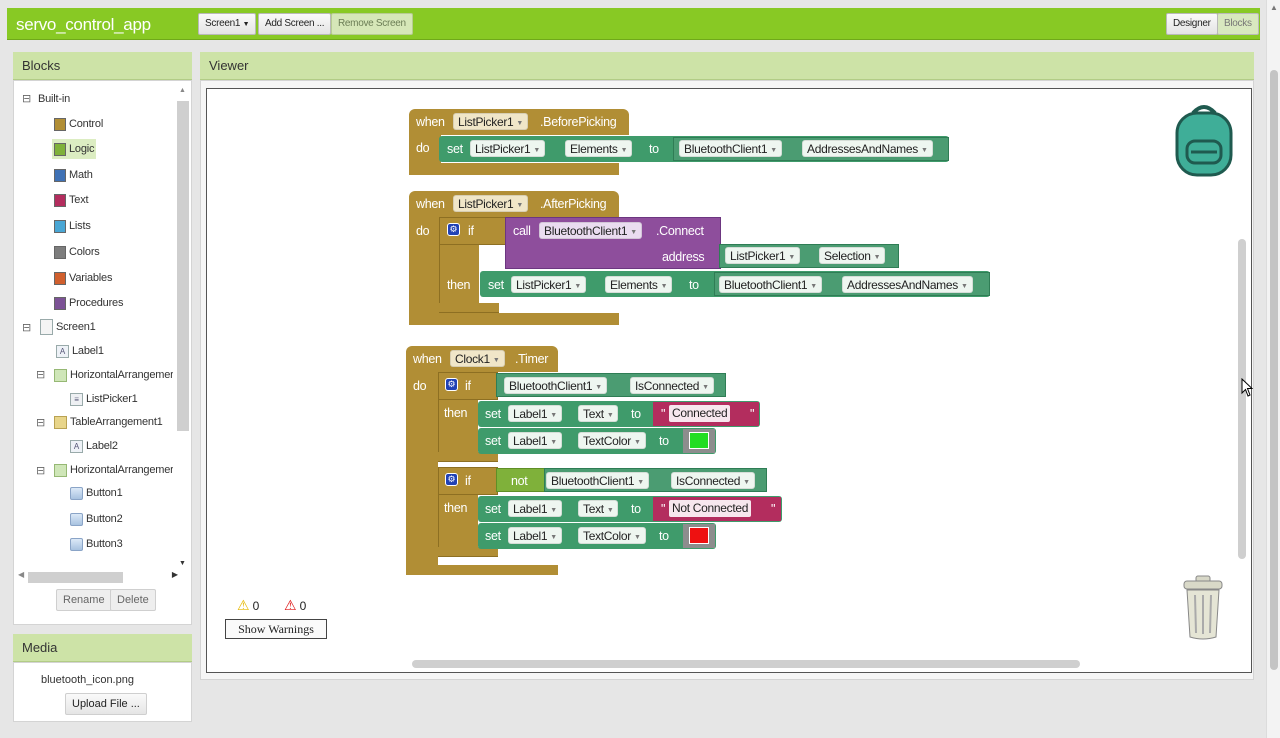  I want to click on component-label1: A Label1, so click(80, 351).